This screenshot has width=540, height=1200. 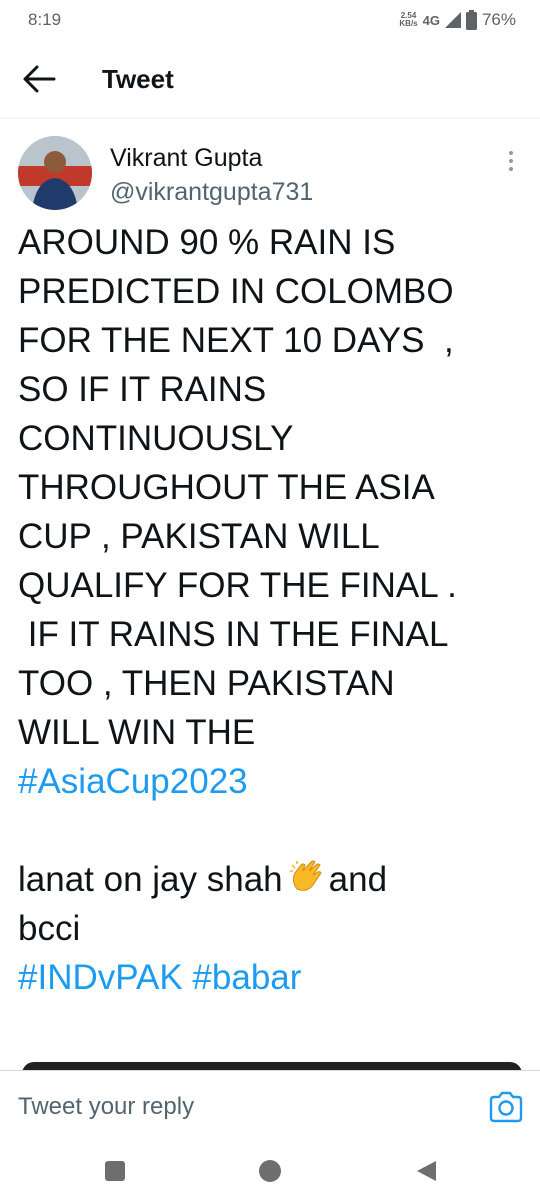 I want to click on tweet-line-hashtags: #AsiaCup2023, so click(x=273, y=781).